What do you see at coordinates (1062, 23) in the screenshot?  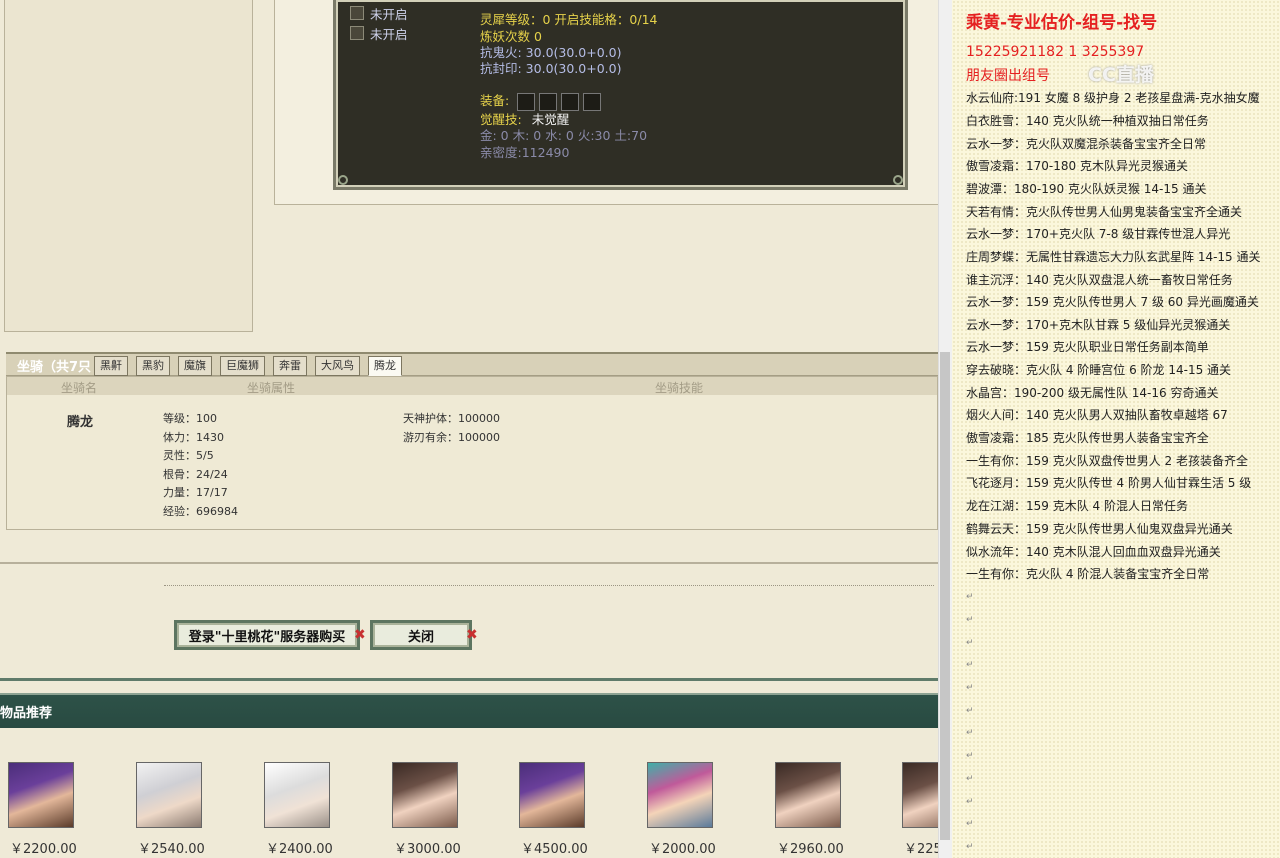 I see `notes-header: 乘黄-专业估价-组号-找号` at bounding box center [1062, 23].